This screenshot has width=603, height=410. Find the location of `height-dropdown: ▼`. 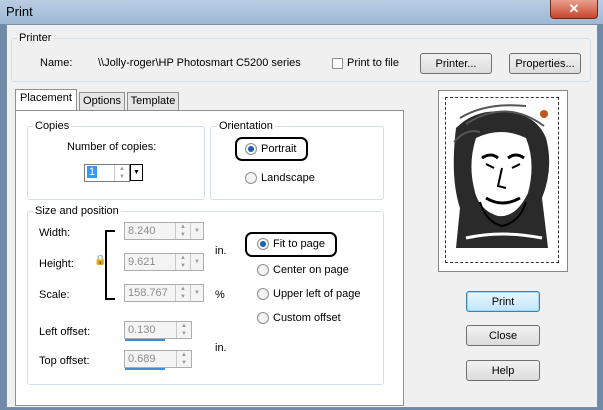

height-dropdown: ▼ is located at coordinates (196, 262).